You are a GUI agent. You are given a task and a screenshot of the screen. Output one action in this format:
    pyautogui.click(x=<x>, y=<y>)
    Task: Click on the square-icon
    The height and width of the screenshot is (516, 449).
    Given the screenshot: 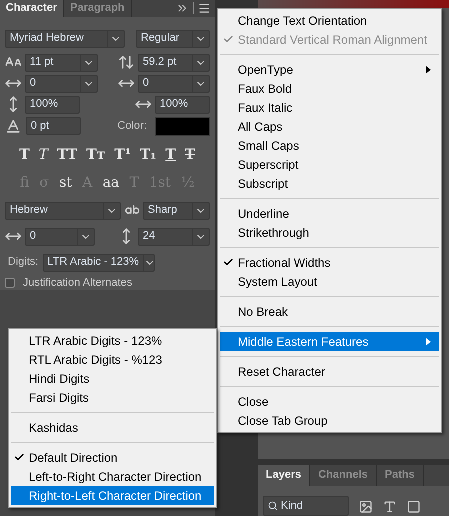 What is the action you would take?
    pyautogui.click(x=414, y=507)
    